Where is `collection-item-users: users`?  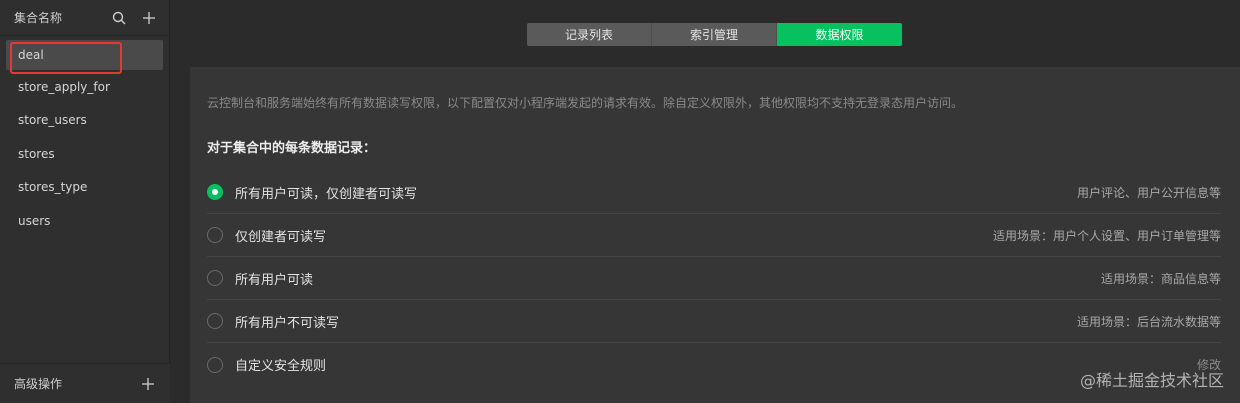 collection-item-users: users is located at coordinates (84, 221).